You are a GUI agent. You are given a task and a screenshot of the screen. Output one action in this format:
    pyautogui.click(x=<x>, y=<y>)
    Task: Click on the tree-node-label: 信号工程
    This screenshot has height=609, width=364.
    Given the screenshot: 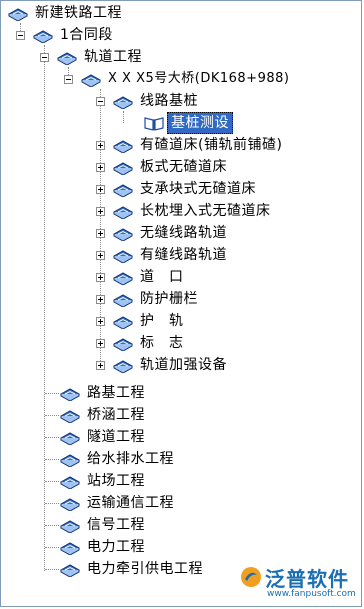 What is the action you would take?
    pyautogui.click(x=116, y=525)
    